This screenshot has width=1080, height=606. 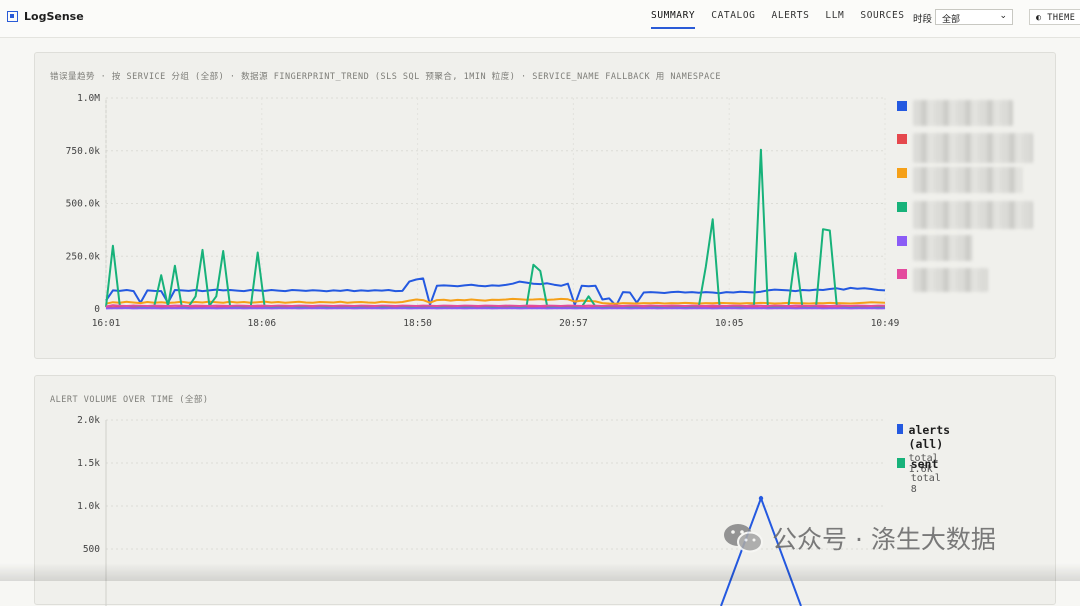 What do you see at coordinates (673, 19) in the screenshot?
I see `nav-summary: SUMMARY` at bounding box center [673, 19].